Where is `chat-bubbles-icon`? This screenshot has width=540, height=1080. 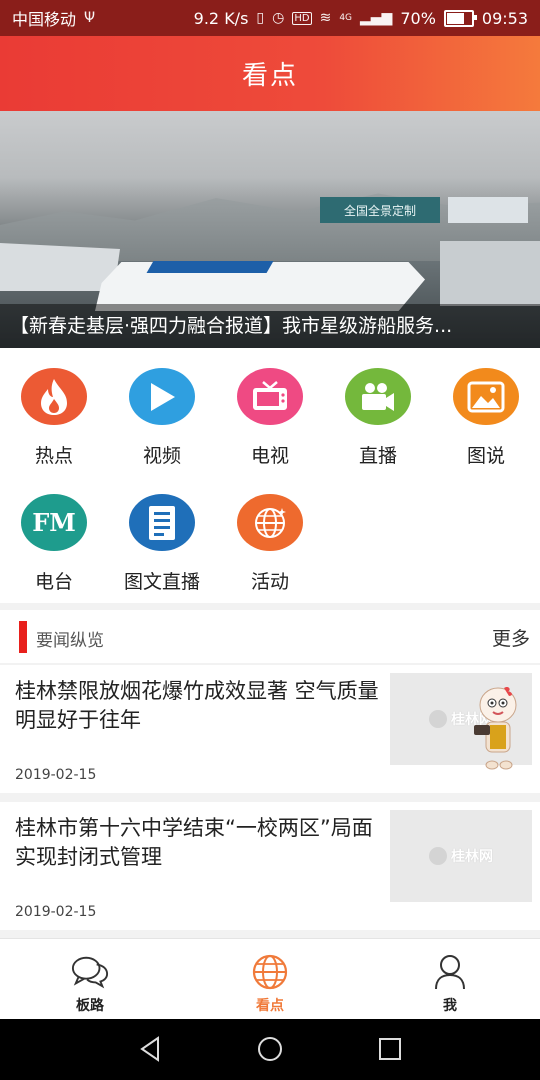 chat-bubbles-icon is located at coordinates (90, 972).